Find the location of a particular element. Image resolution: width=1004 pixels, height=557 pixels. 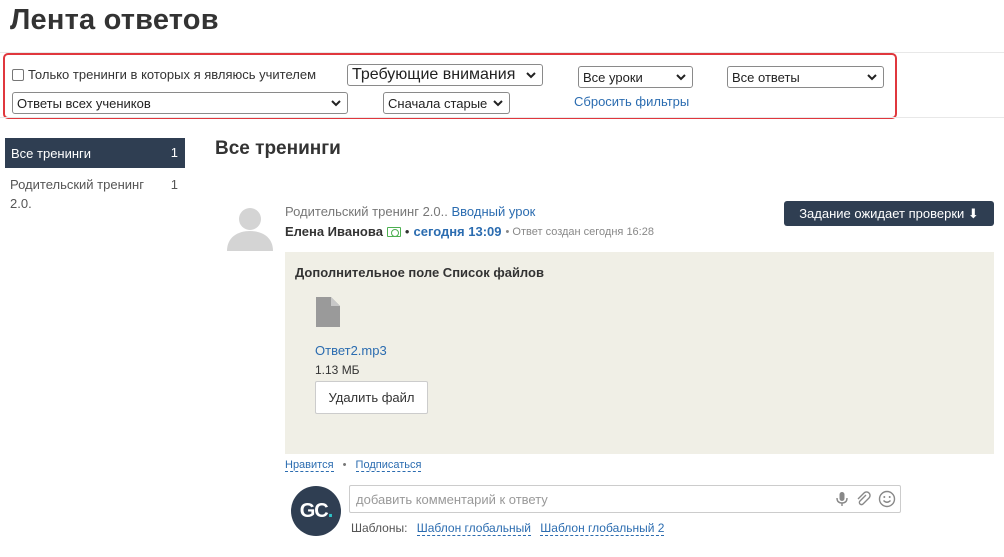

templates-label: Шаблоны: is located at coordinates (379, 528).